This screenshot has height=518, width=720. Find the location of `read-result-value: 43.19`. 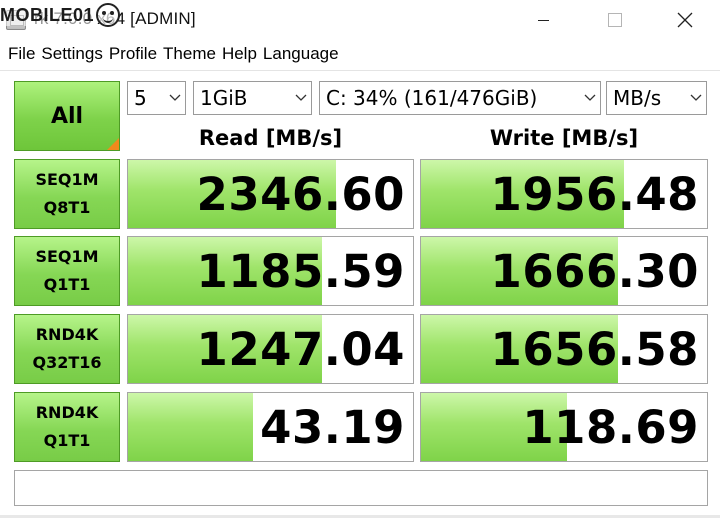

read-result-value: 43.19 is located at coordinates (332, 427).